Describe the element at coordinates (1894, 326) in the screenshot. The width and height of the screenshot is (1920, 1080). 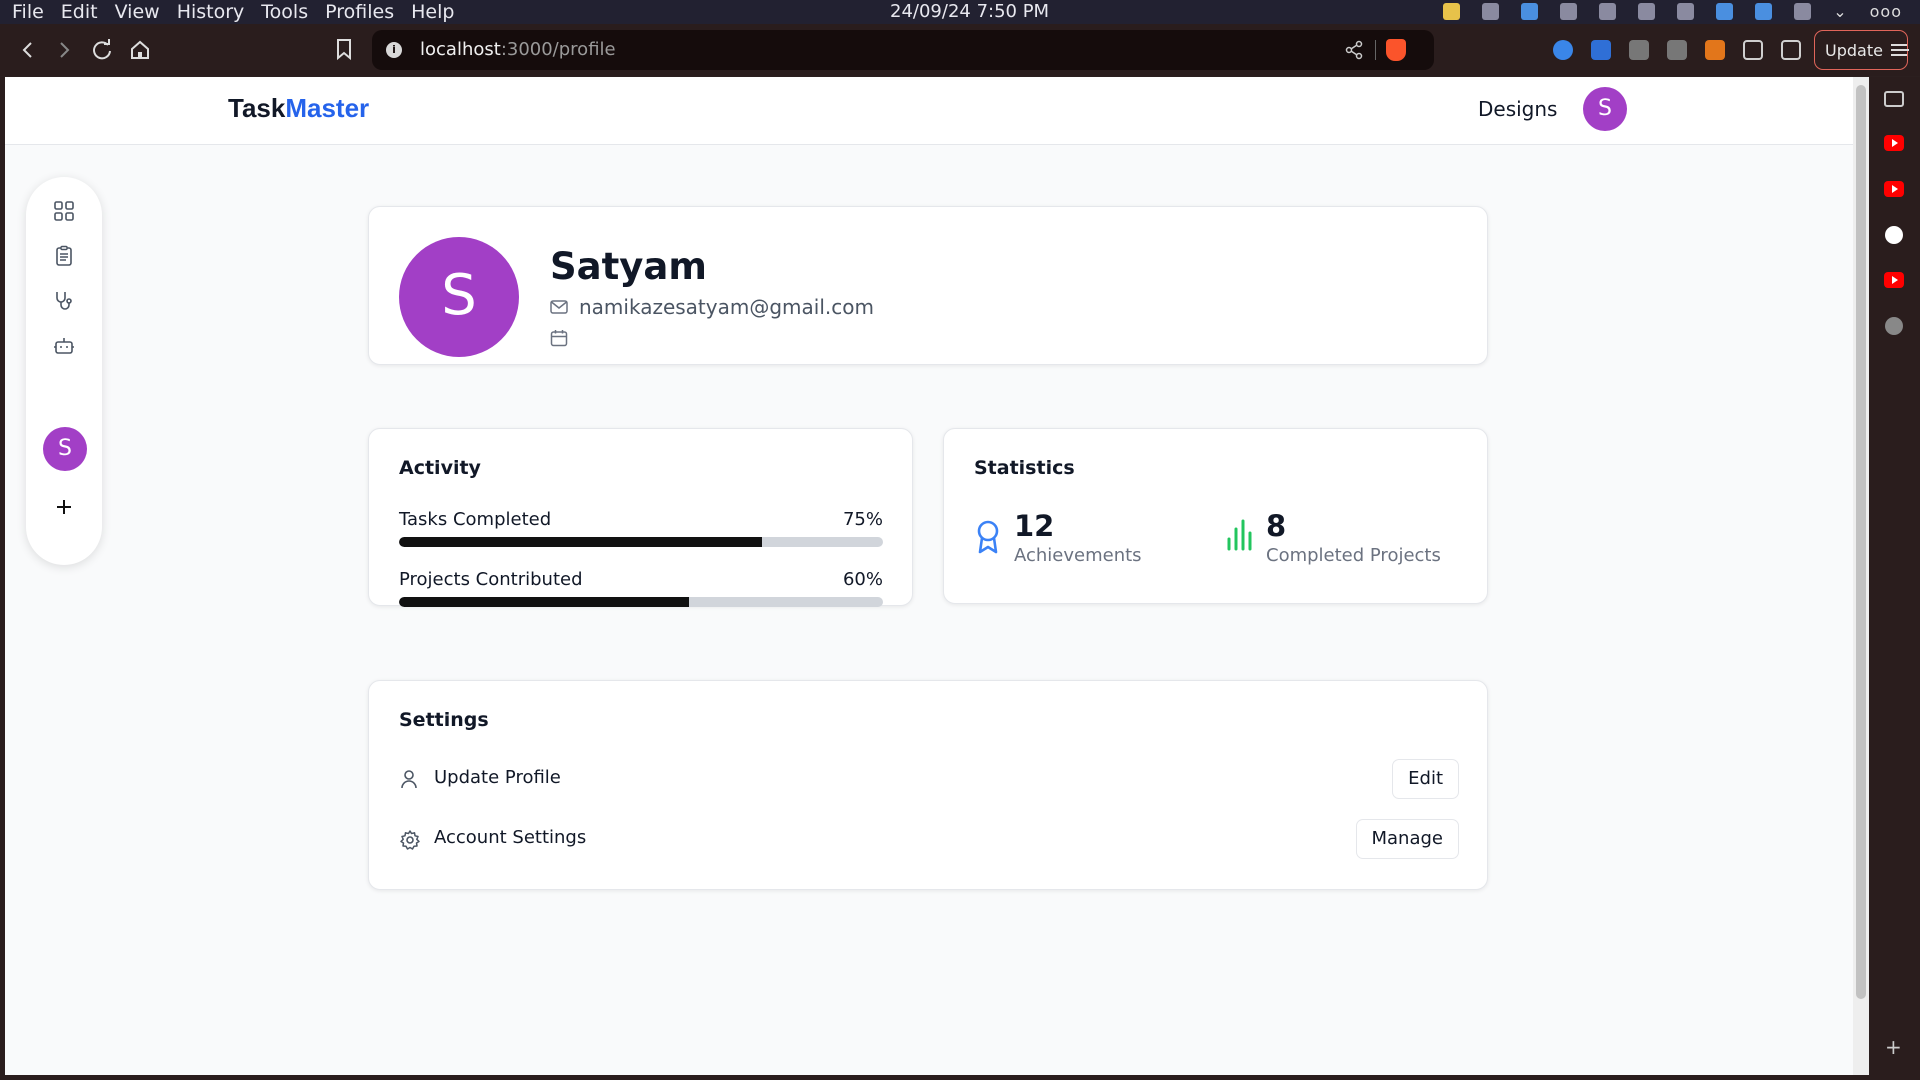
I see `globe-icon` at that location.